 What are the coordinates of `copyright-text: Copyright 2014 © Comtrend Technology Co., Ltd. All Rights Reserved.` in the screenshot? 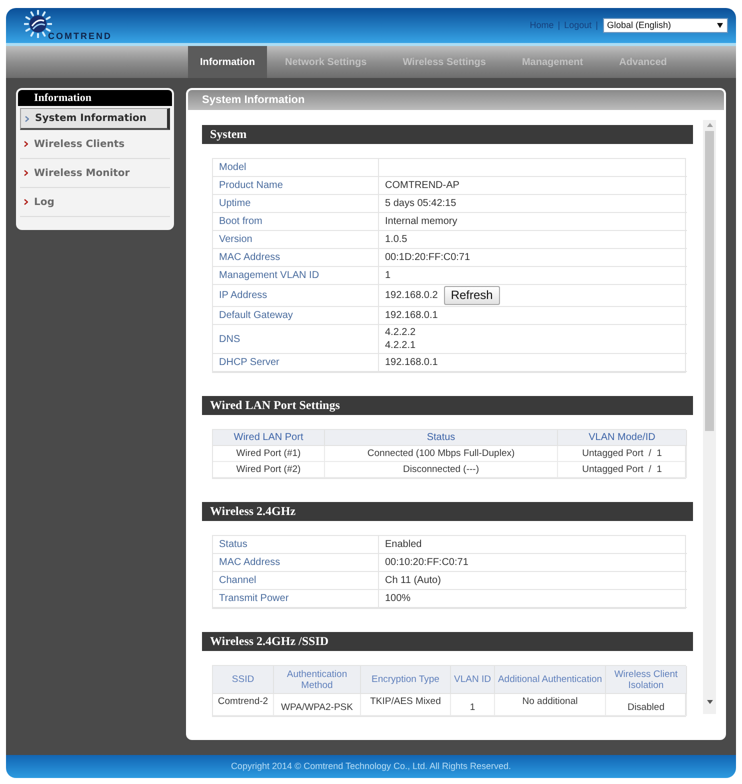 It's located at (371, 766).